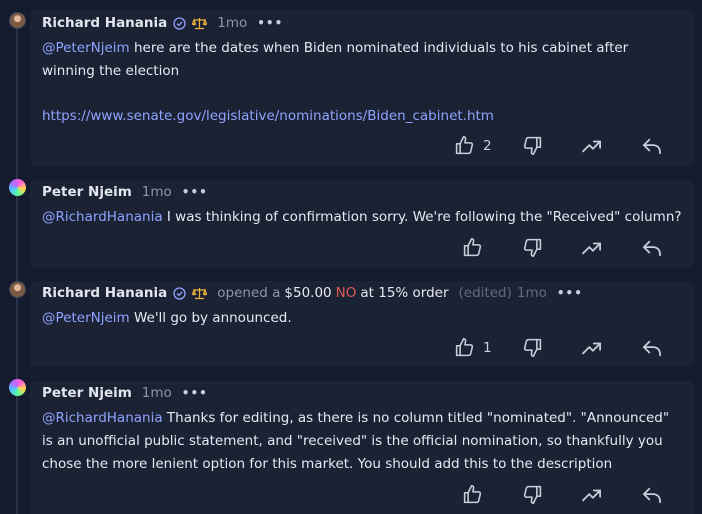 The height and width of the screenshot is (514, 702). What do you see at coordinates (487, 145) in the screenshot?
I see `like-count: 2` at bounding box center [487, 145].